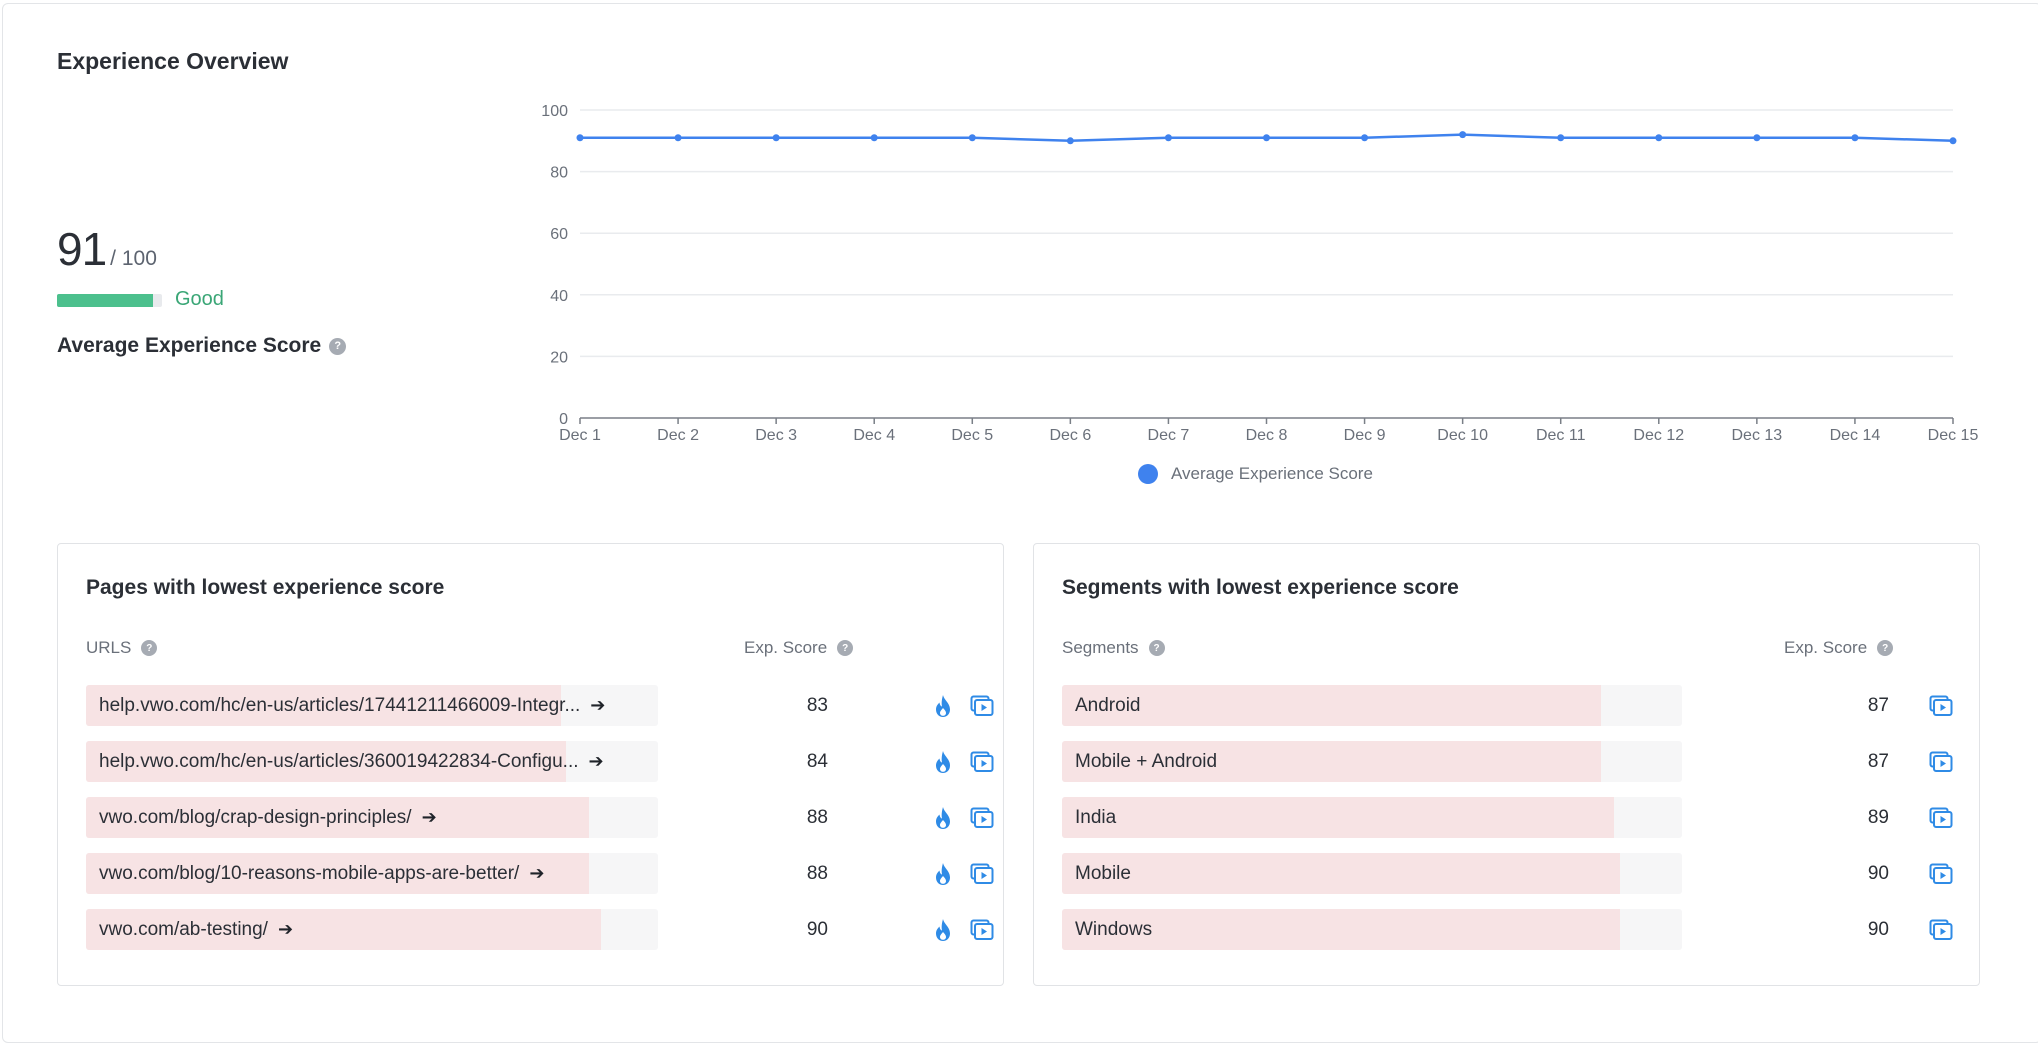 This screenshot has height=1043, width=2038. I want to click on segment-name: Android, so click(1108, 705).